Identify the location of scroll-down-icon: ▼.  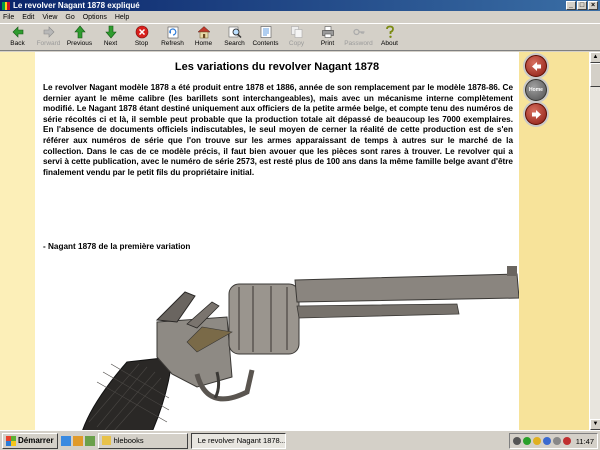
(595, 424).